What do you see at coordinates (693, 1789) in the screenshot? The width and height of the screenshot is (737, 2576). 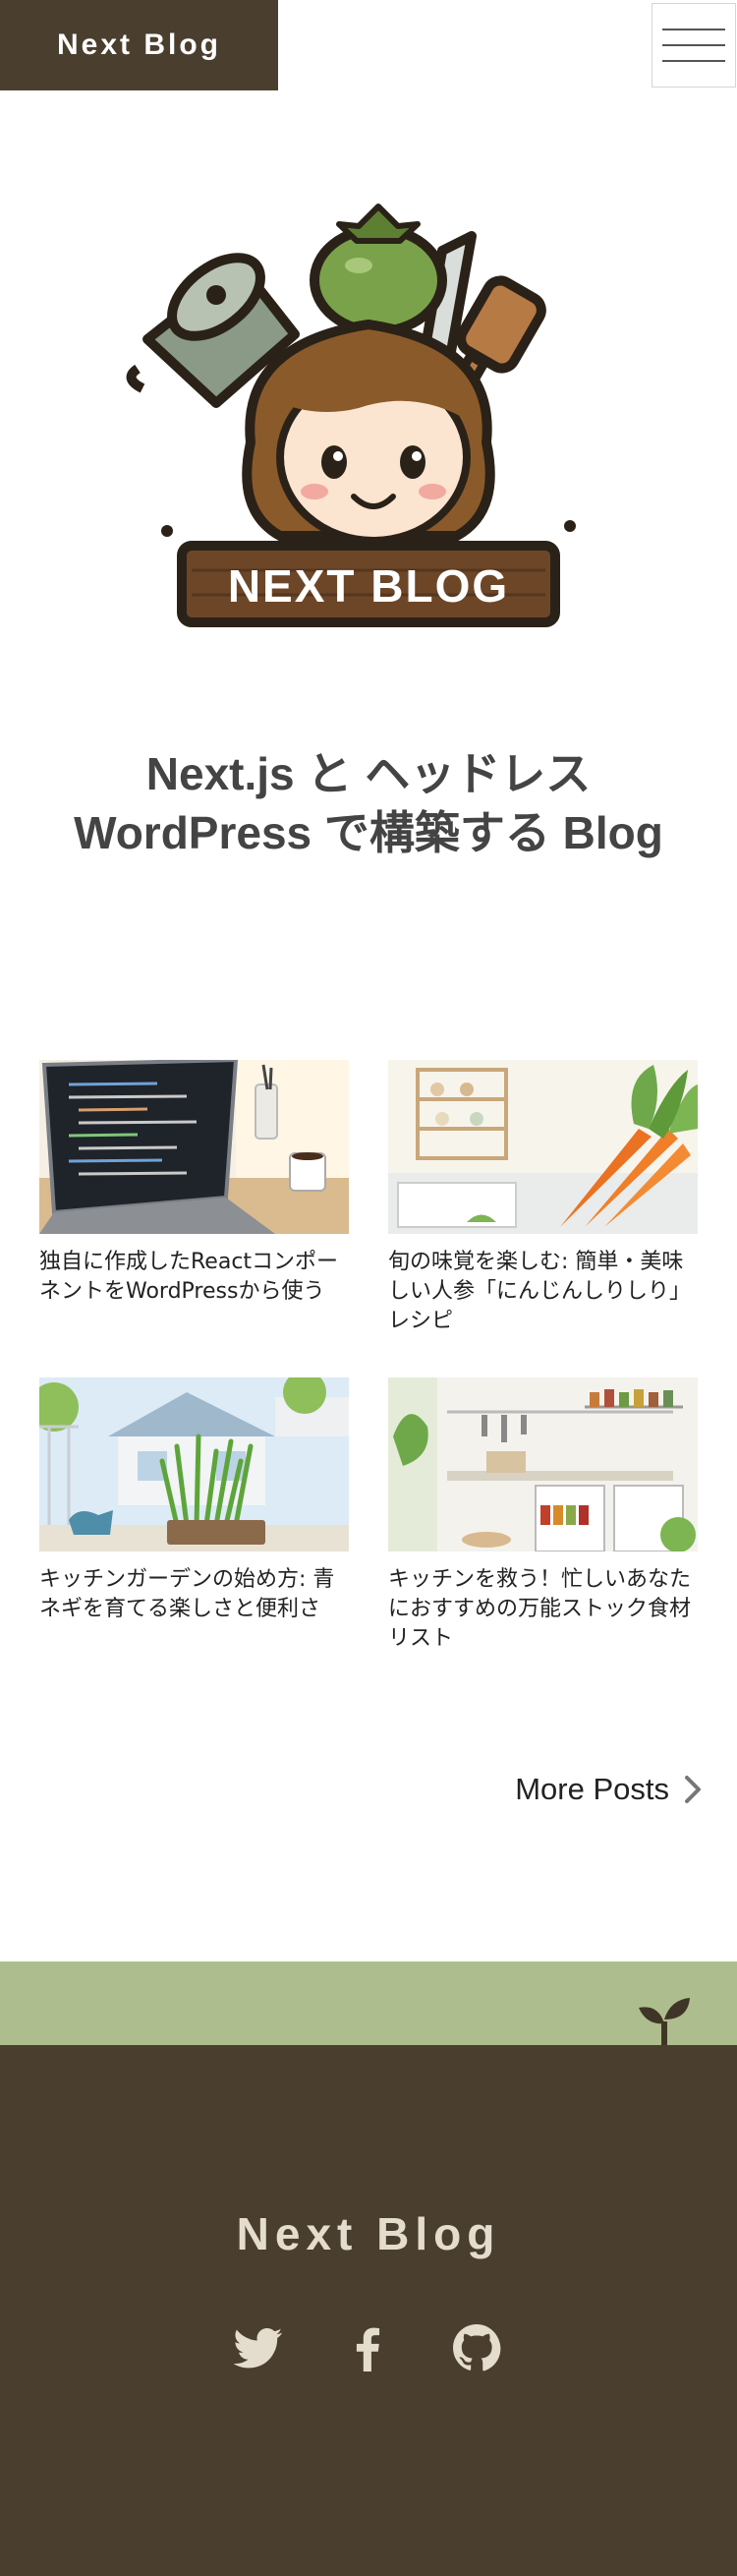 I see `chevron-right-icon` at bounding box center [693, 1789].